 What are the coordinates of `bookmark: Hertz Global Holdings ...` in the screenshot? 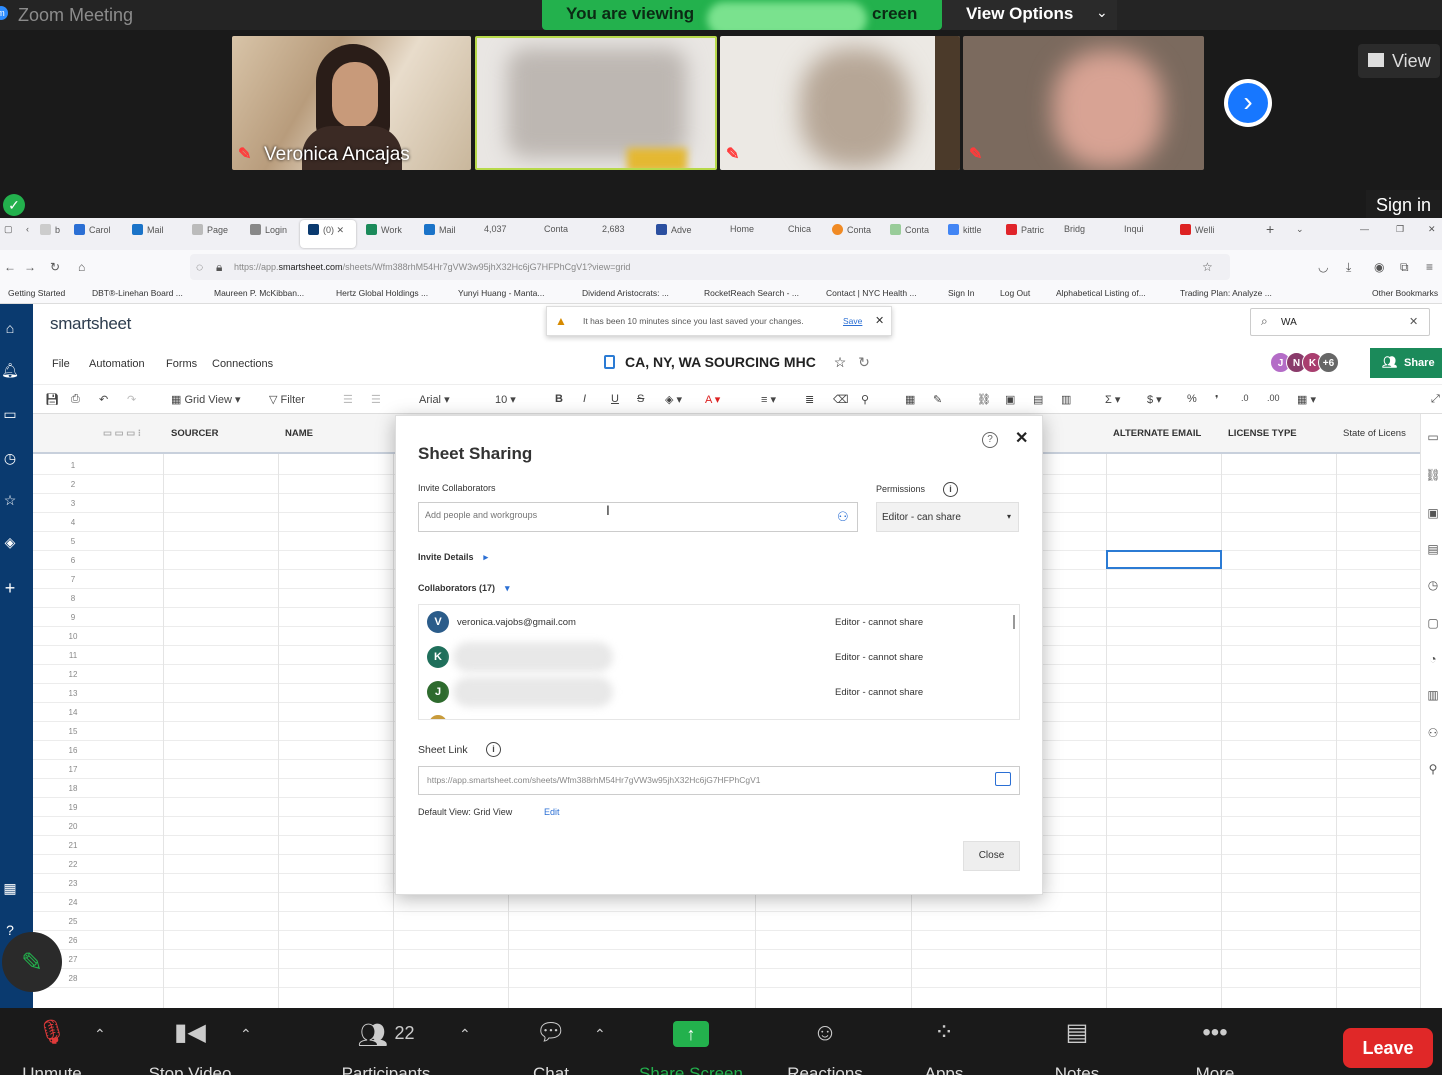 It's located at (382, 293).